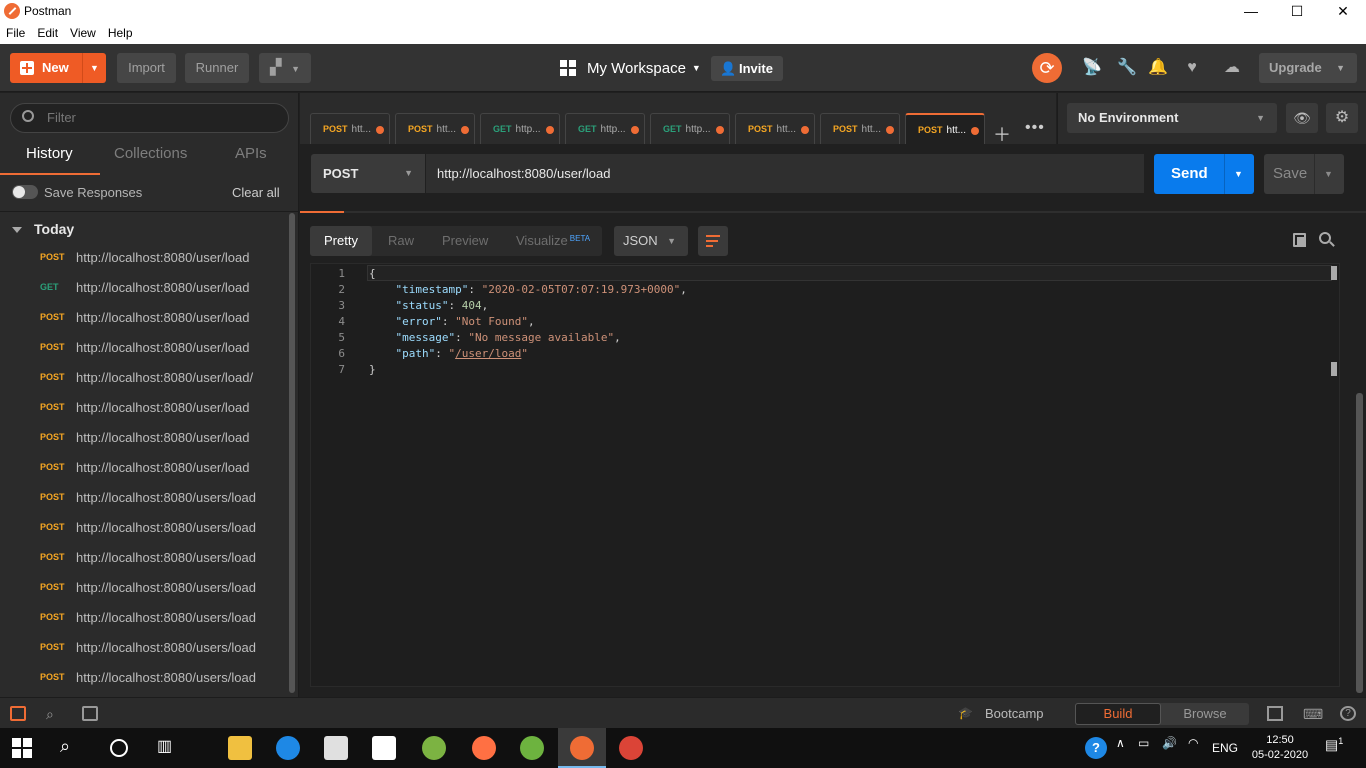 Image resolution: width=1366 pixels, height=768 pixels. I want to click on environment-select: No Environment ▼, so click(1172, 118).